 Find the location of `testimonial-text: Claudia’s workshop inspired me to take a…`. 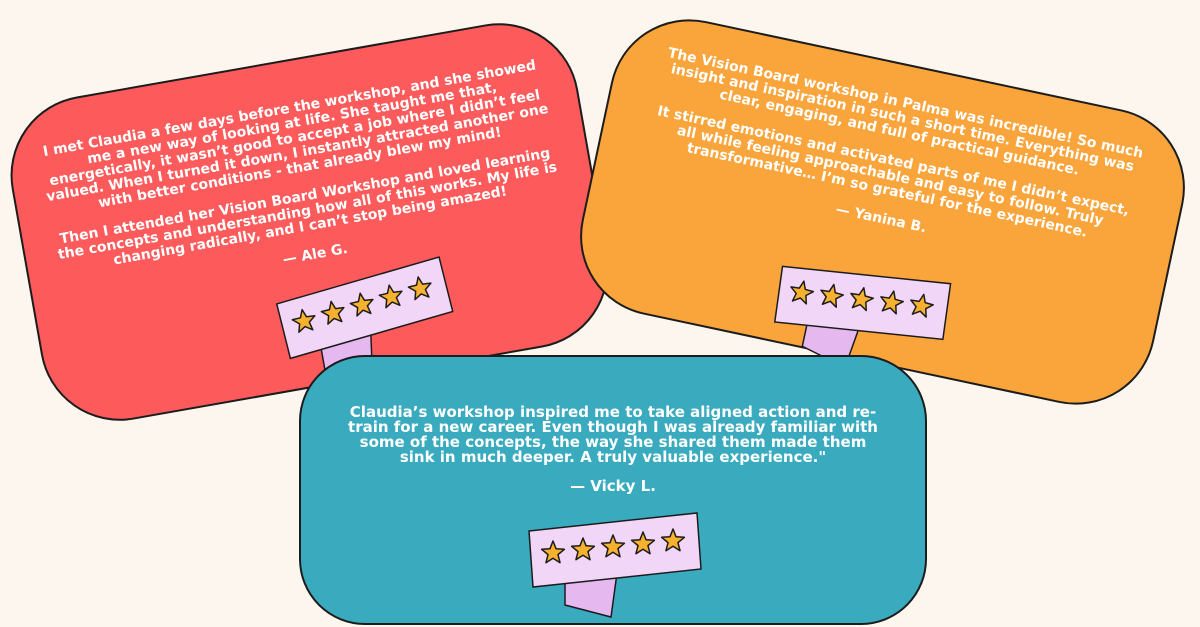

testimonial-text: Claudia’s workshop inspired me to take a… is located at coordinates (613, 449).